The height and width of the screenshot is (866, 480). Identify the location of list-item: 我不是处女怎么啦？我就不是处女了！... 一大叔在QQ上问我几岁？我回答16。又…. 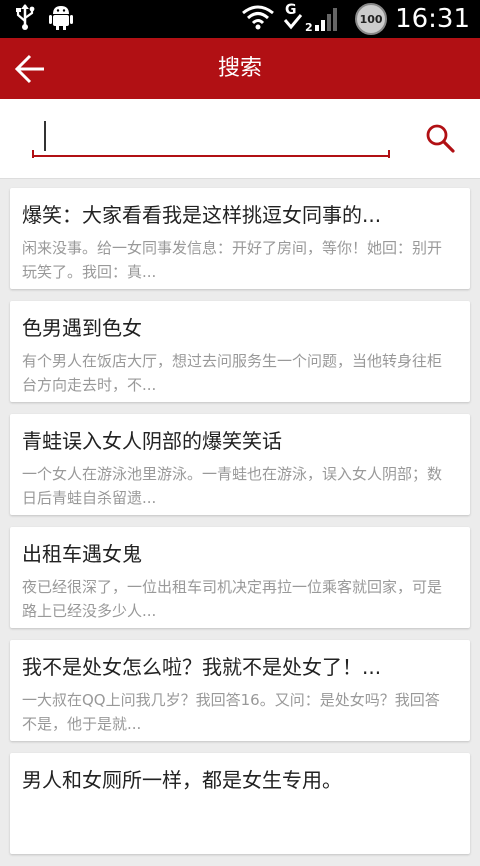
(240, 690).